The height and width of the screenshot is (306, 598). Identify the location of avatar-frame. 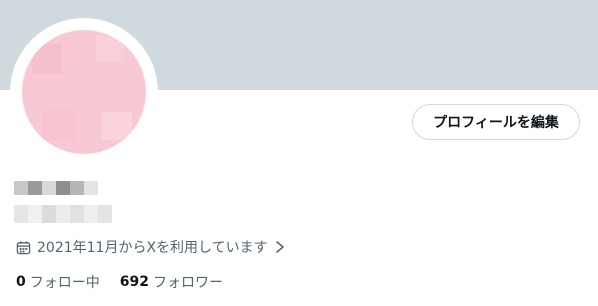
(84, 92).